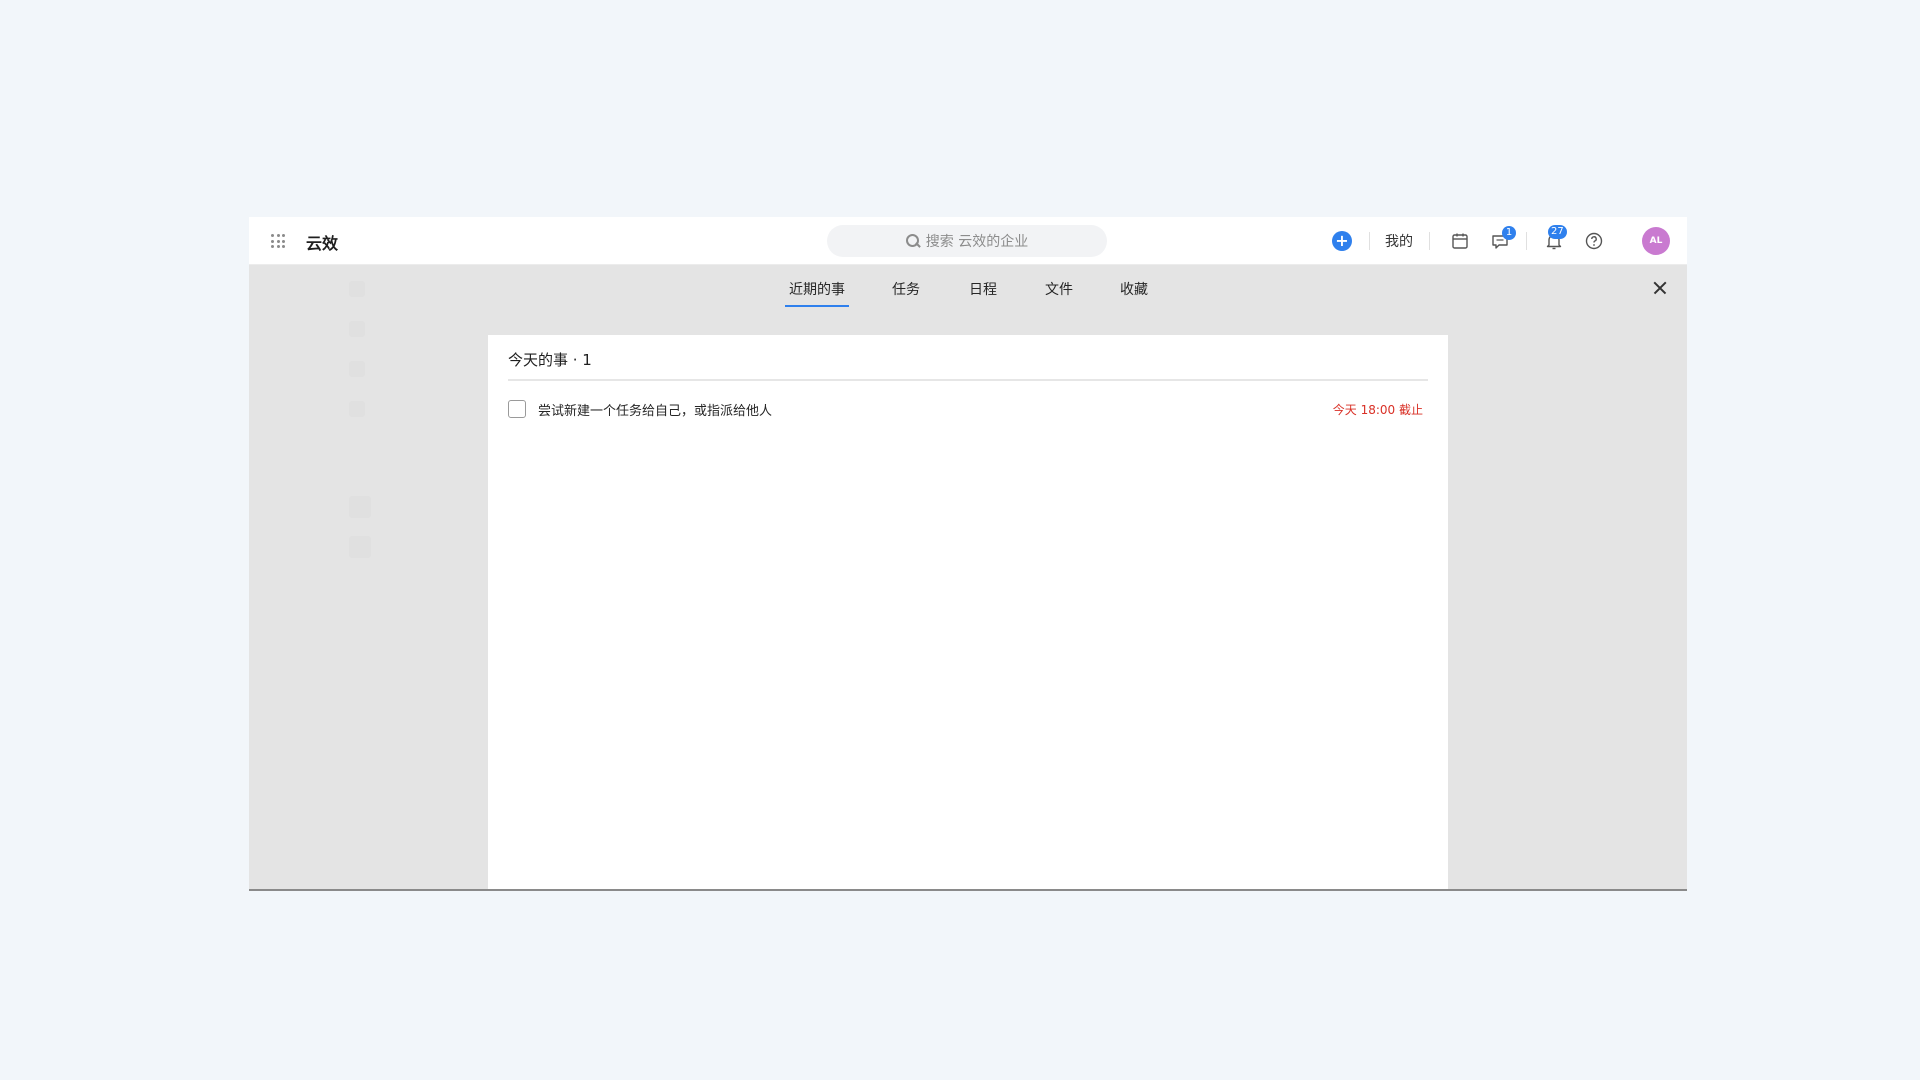  What do you see at coordinates (1059, 289) in the screenshot?
I see `tab-files: 文件` at bounding box center [1059, 289].